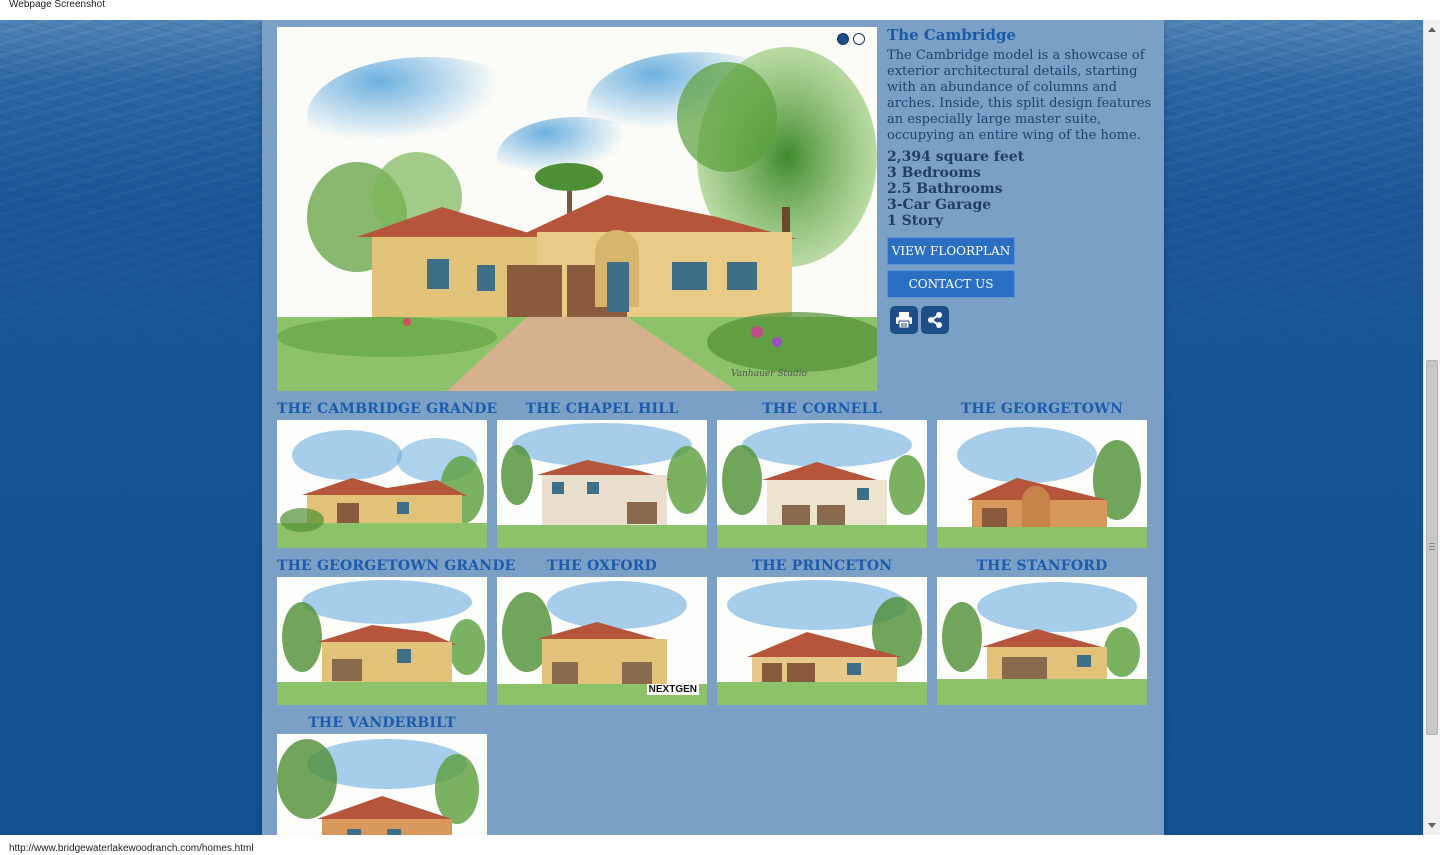 The height and width of the screenshot is (855, 1440). Describe the element at coordinates (945, 189) in the screenshot. I see `spec-bathrooms: 2.5 Bathrooms` at that location.